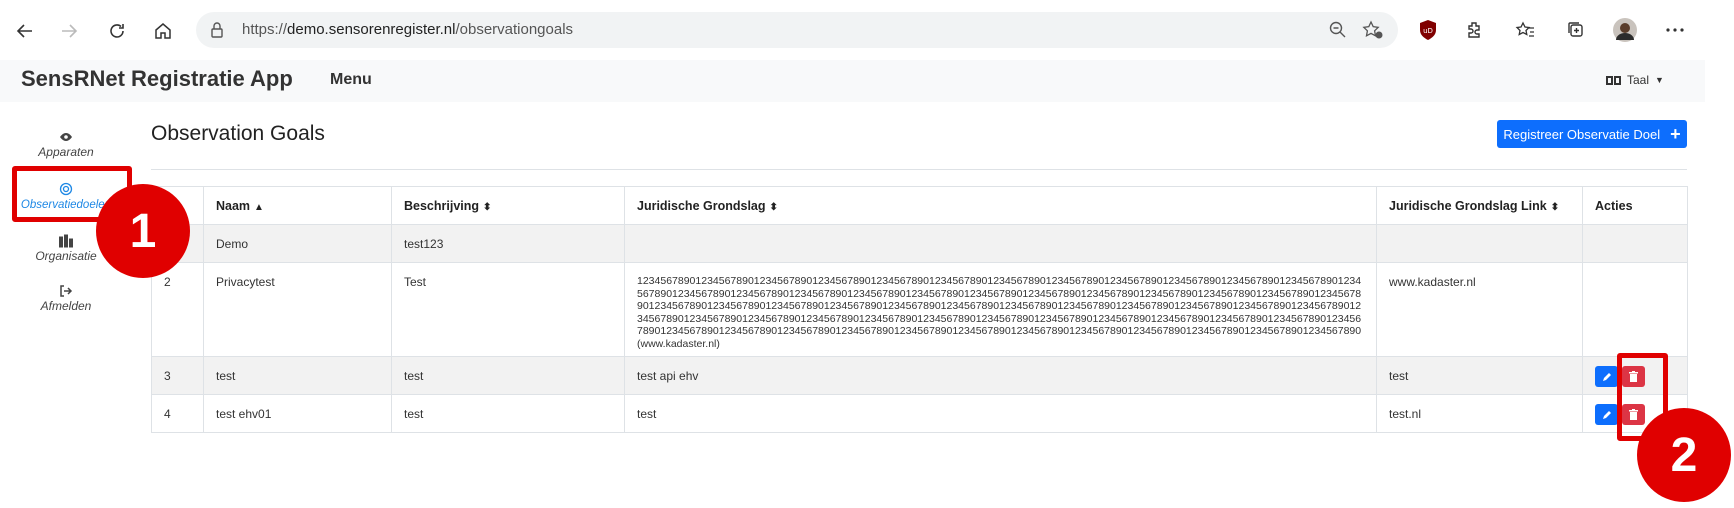  What do you see at coordinates (66, 152) in the screenshot?
I see `sidebar-item-label: Apparaten` at bounding box center [66, 152].